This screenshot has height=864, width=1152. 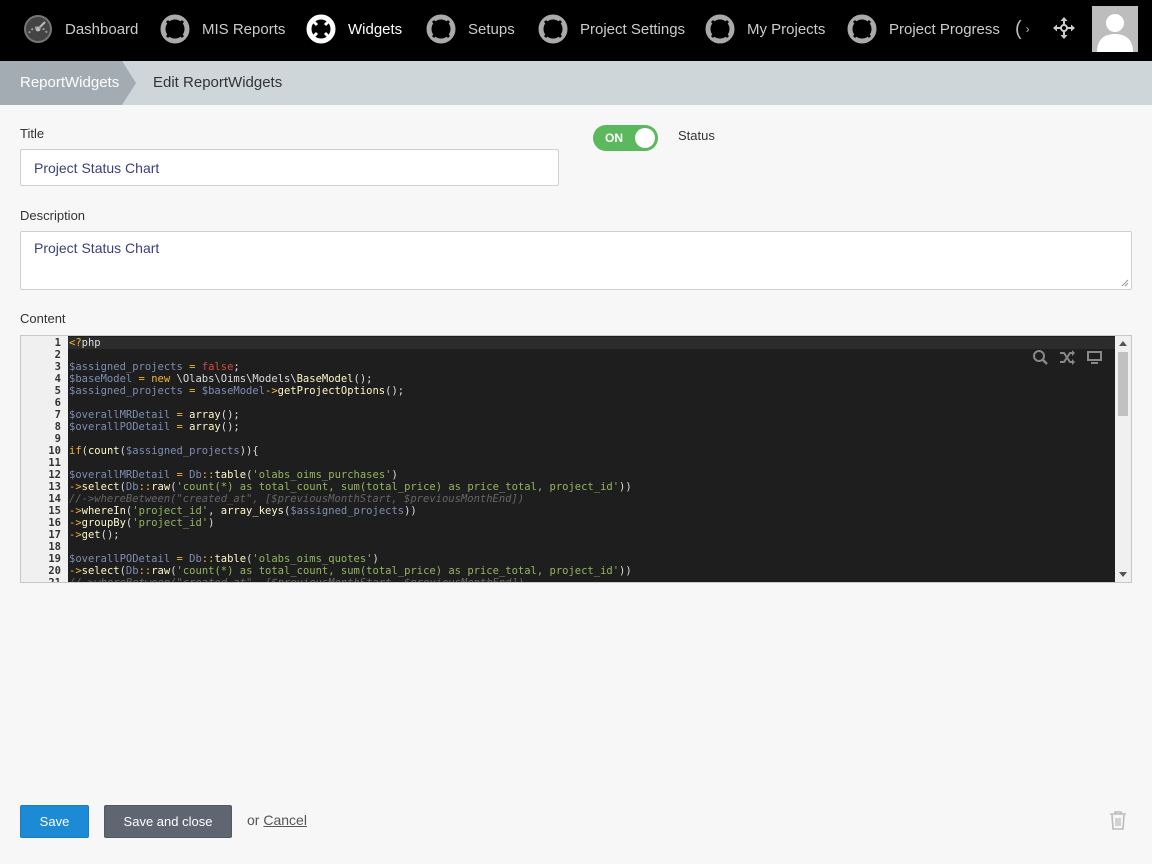 I want to click on code-line: 6, so click(x=585, y=403).